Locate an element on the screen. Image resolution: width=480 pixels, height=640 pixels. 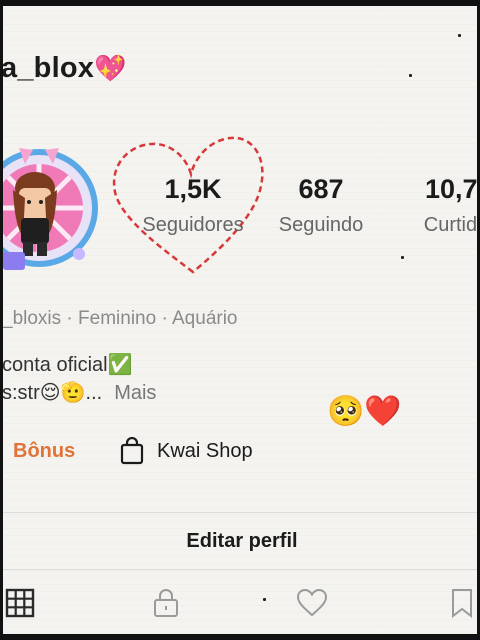
shopping-bag-icon is located at coordinates (132, 451).